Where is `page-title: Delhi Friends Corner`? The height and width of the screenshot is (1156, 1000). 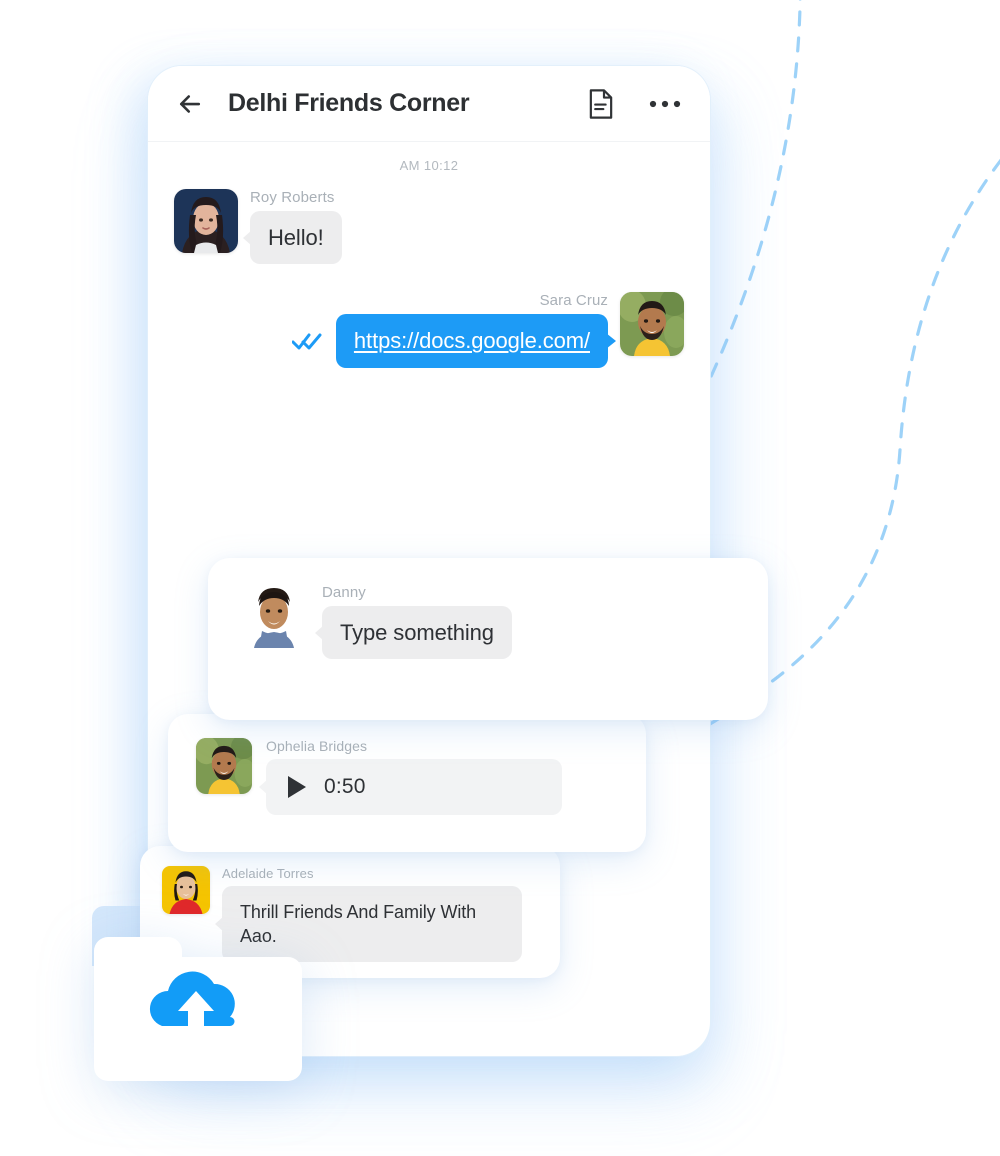
page-title: Delhi Friends Corner is located at coordinates (349, 103).